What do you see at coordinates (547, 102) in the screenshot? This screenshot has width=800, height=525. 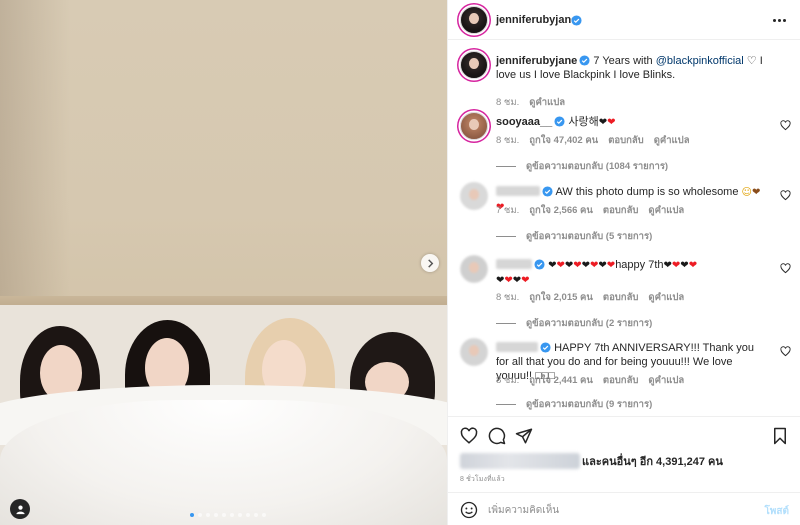 I see `caption-translate-link: ดูคำแปล` at bounding box center [547, 102].